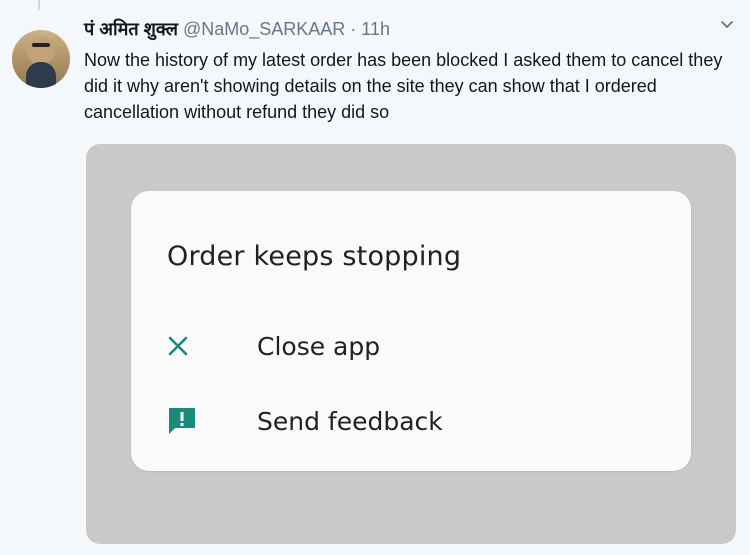 The height and width of the screenshot is (555, 750). I want to click on dialog-title: Order keeps stopping, so click(314, 256).